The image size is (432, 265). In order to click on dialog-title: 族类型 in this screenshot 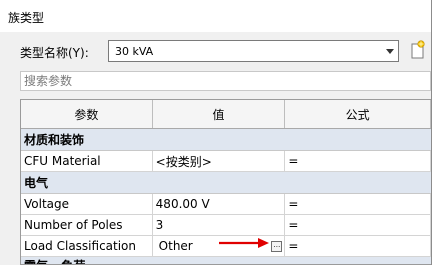, I will do `click(26, 18)`.